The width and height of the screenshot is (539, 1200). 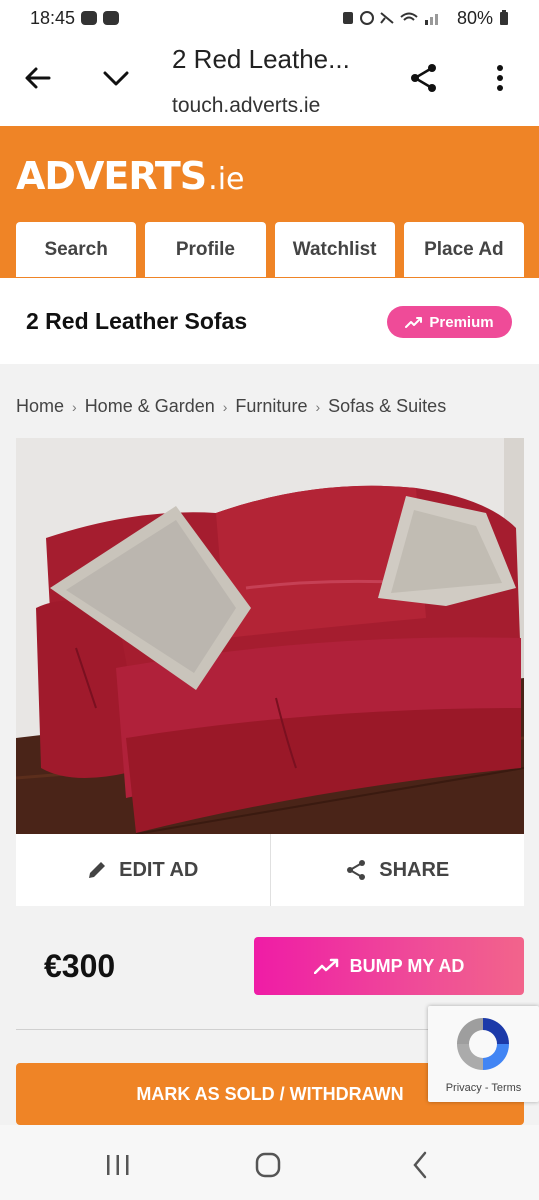 I want to click on breadcrumb-home: Home, so click(x=40, y=406).